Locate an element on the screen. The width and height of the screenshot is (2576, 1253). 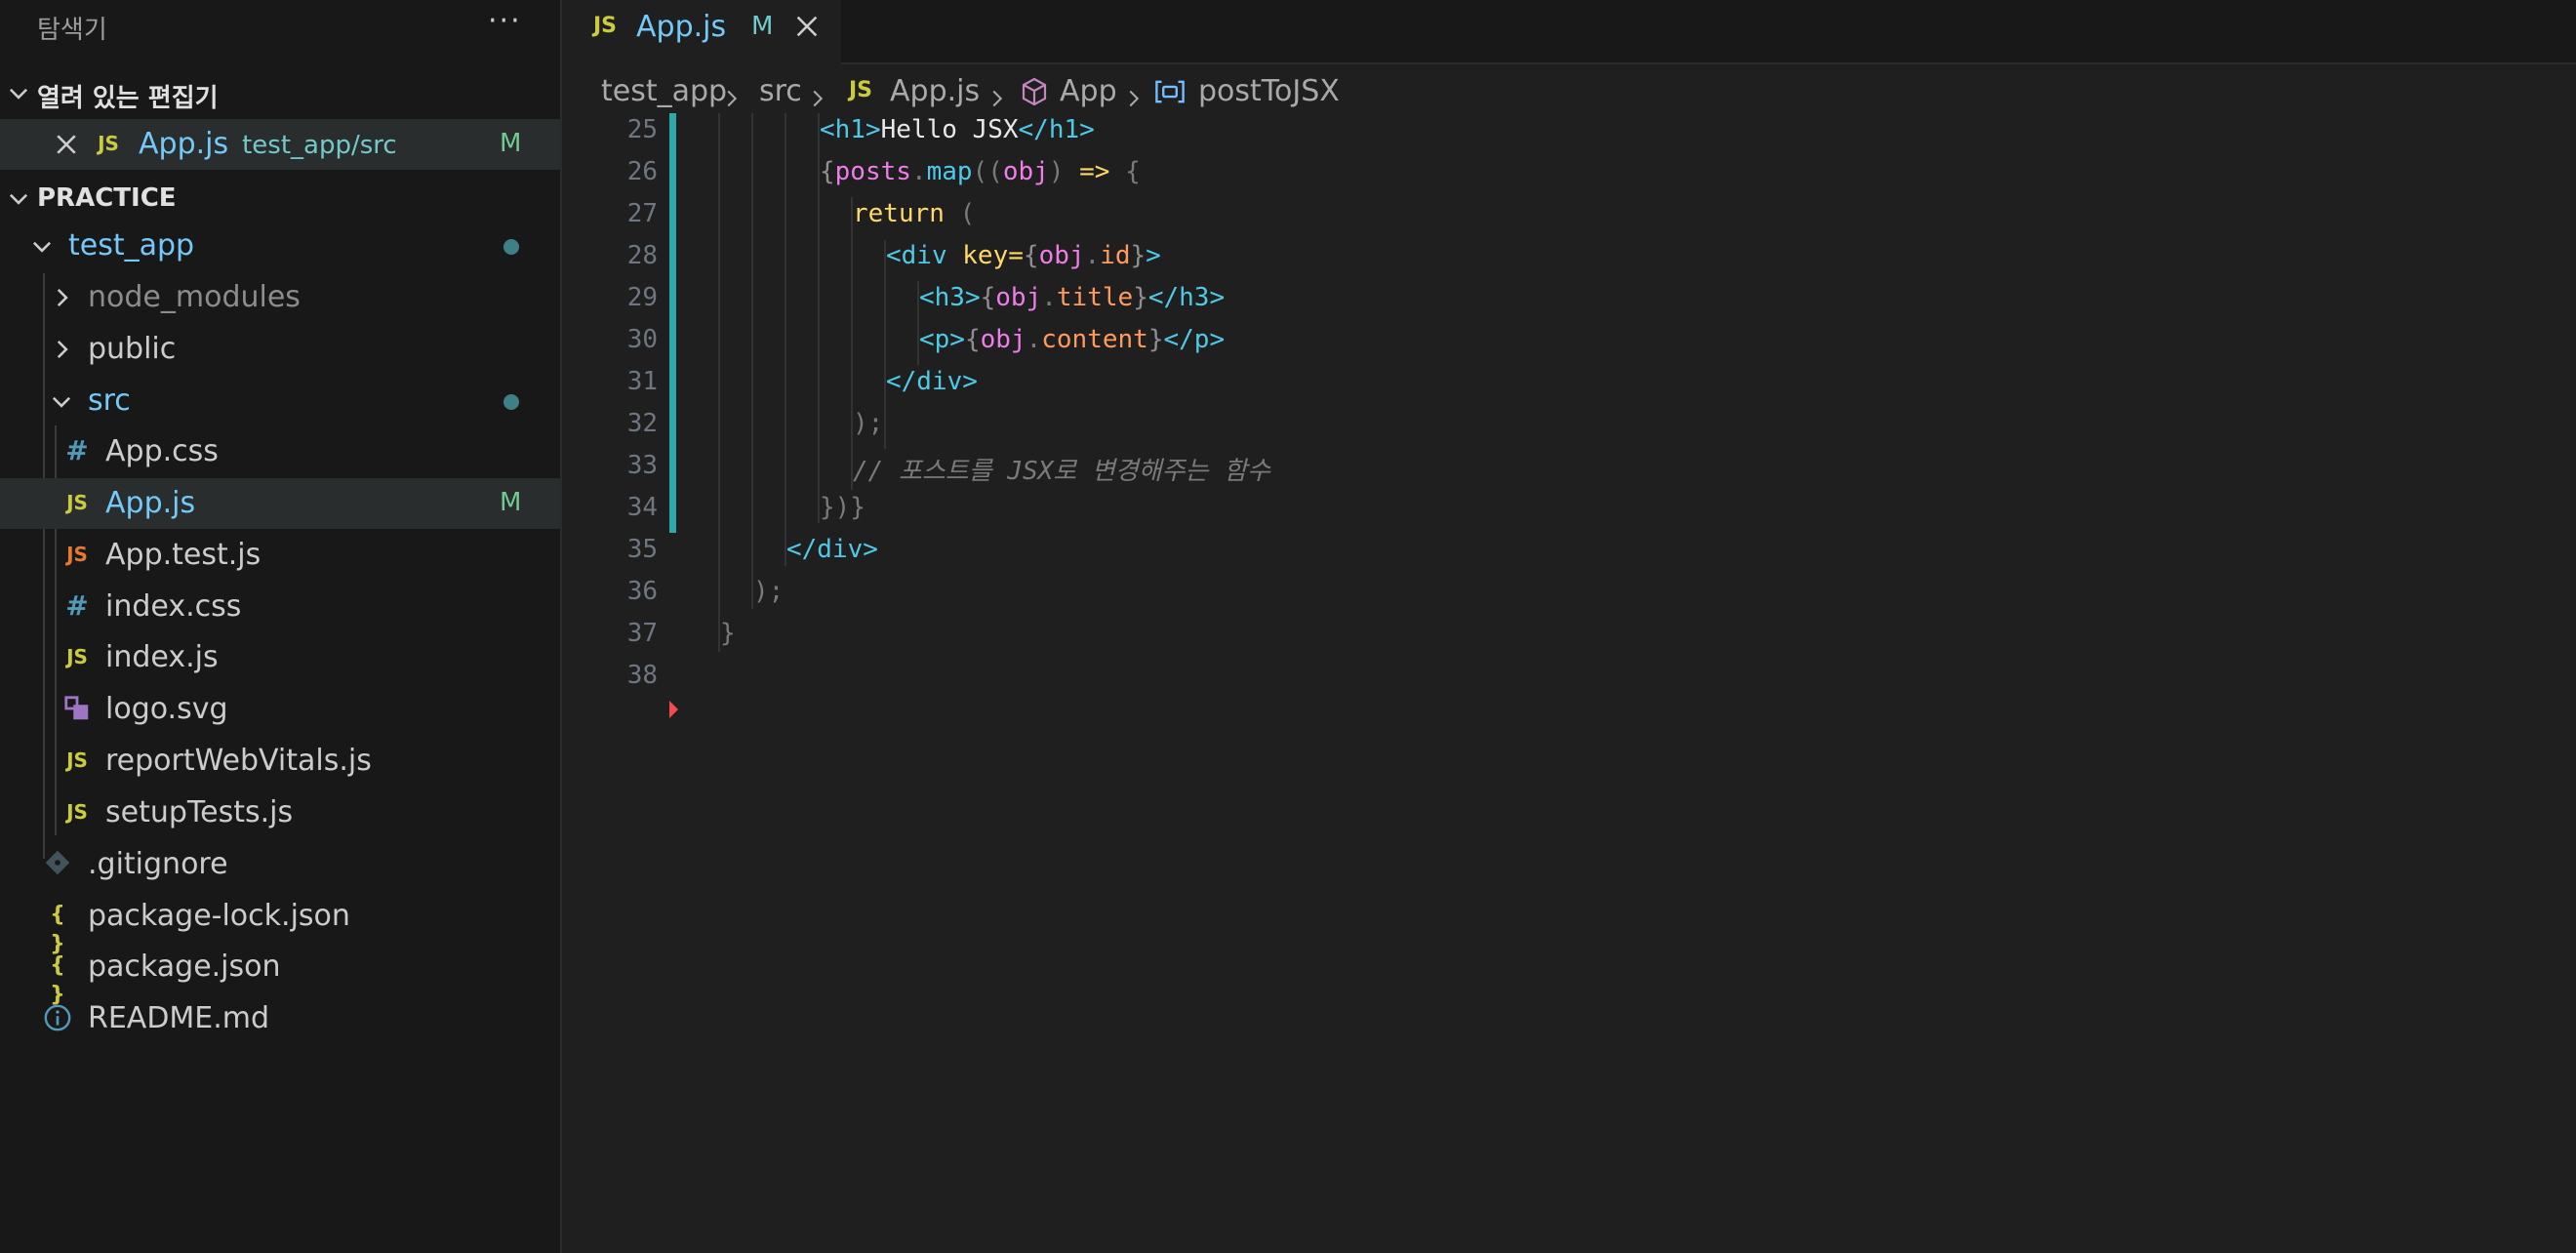
code-line-25: <h1>Hello JSX</h1> is located at coordinates (957, 129).